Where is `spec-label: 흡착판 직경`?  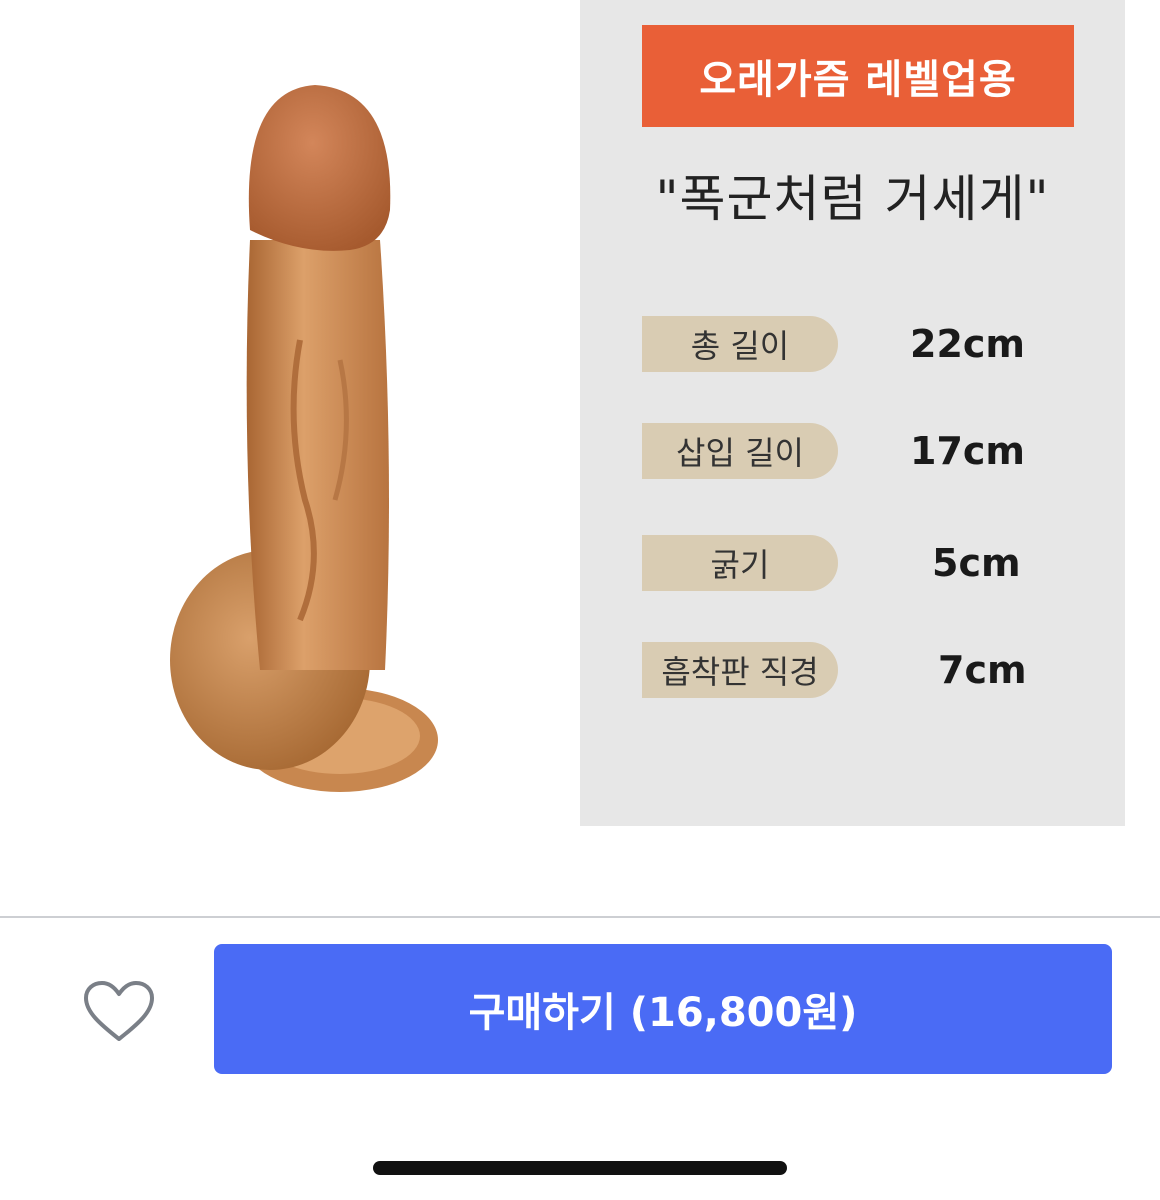 spec-label: 흡착판 직경 is located at coordinates (740, 670).